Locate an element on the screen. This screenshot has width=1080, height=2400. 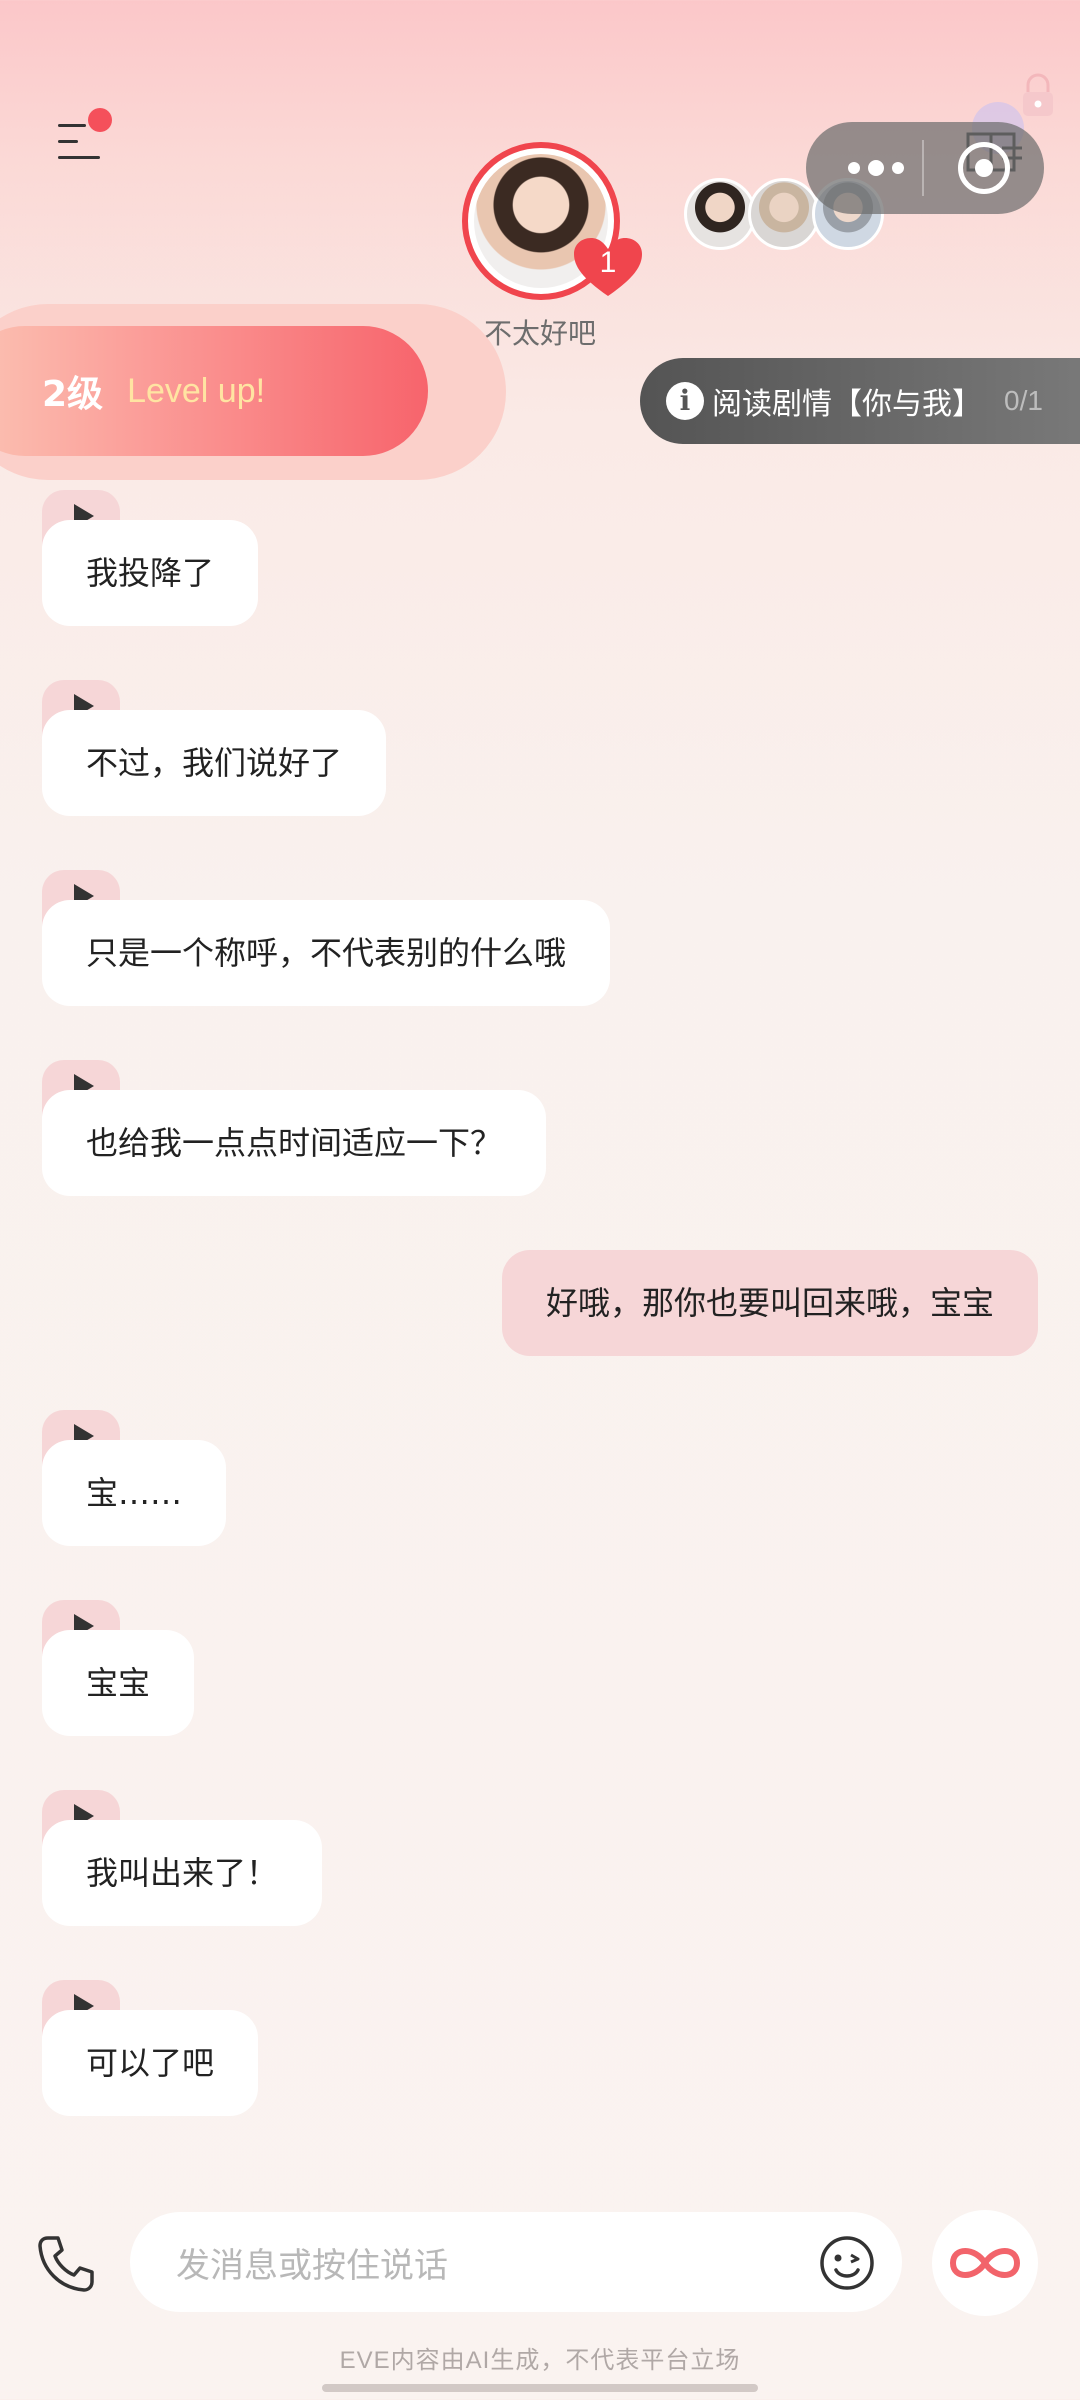
level-banner: 2级 Level up! is located at coordinates (214, 391).